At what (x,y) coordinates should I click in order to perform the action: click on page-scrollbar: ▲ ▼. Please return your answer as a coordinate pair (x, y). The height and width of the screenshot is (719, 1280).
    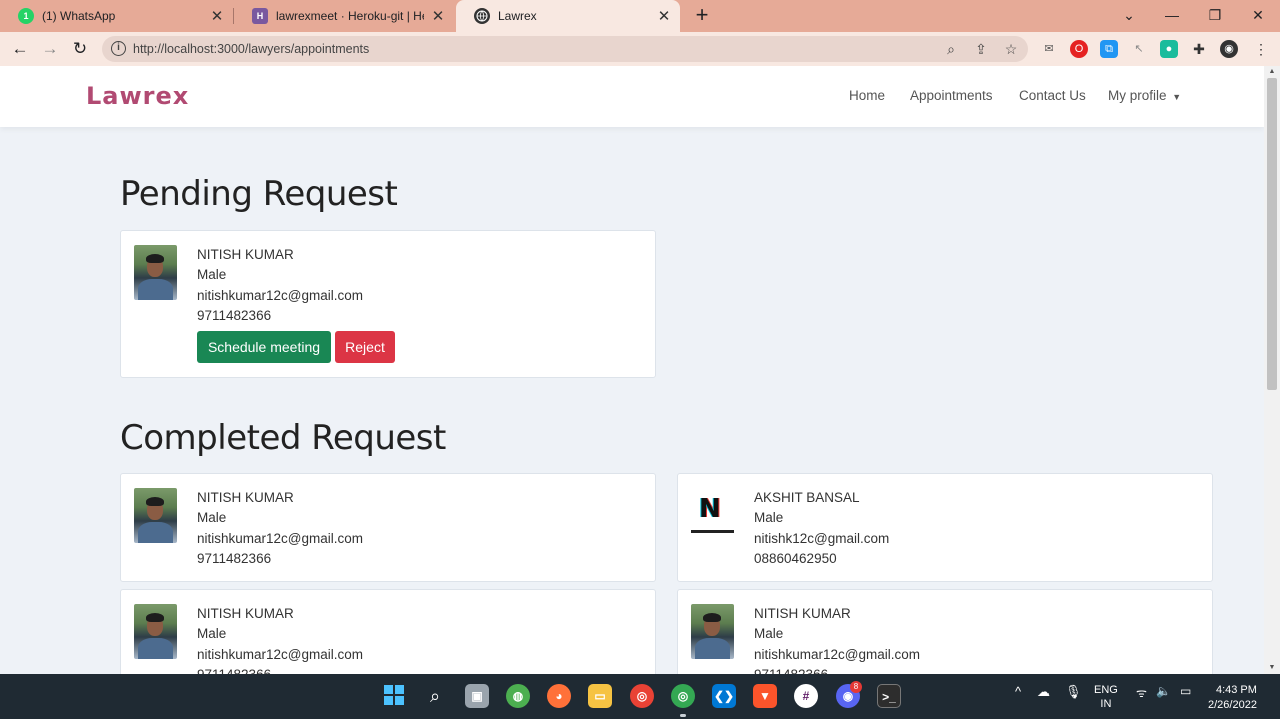
    Looking at the image, I should click on (1272, 370).